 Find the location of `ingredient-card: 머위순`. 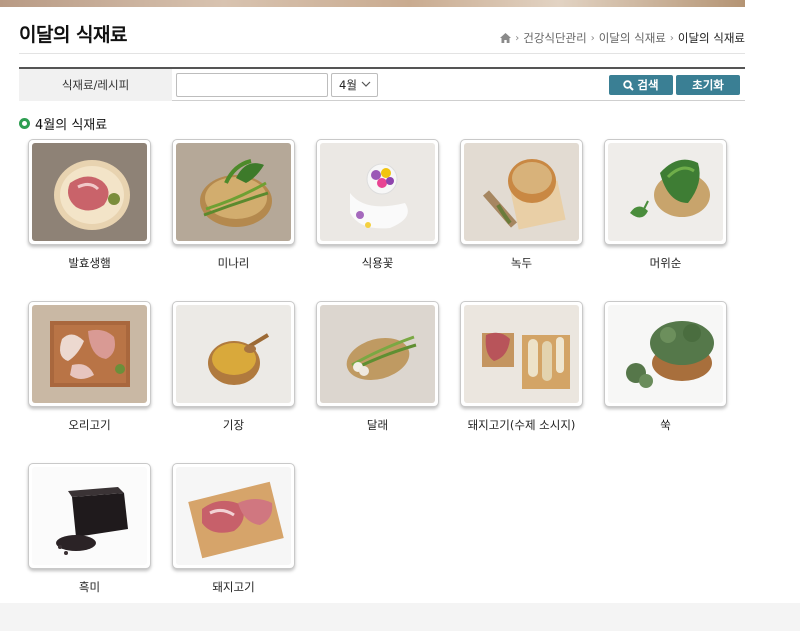

ingredient-card: 머위순 is located at coordinates (665, 209).